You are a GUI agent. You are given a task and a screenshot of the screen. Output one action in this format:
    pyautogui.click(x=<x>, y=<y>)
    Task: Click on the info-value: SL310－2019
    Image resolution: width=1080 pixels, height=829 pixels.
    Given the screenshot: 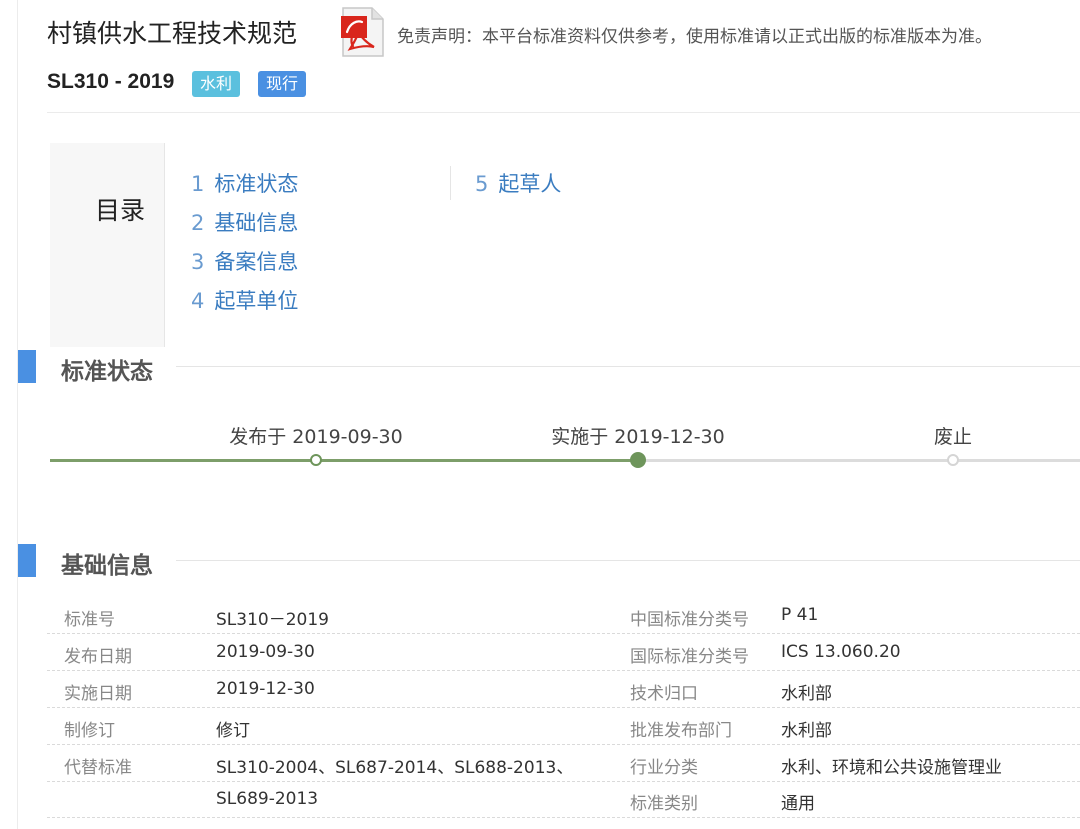 What is the action you would take?
    pyautogui.click(x=272, y=620)
    